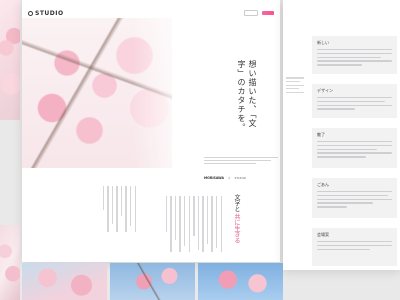 This screenshot has height=300, width=400. Describe the element at coordinates (268, 13) in the screenshot. I see `signup-button` at that location.